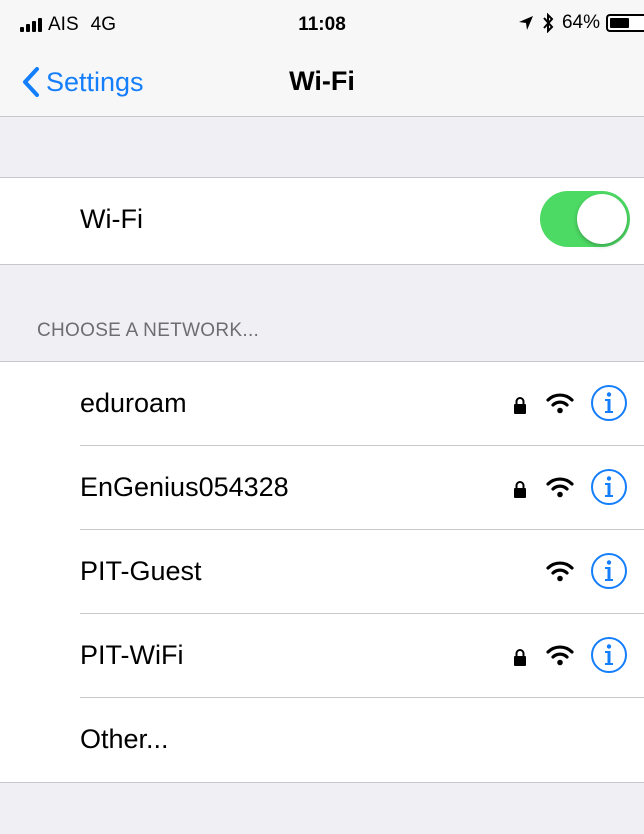  I want to click on network-row: eduroam, so click(322, 404).